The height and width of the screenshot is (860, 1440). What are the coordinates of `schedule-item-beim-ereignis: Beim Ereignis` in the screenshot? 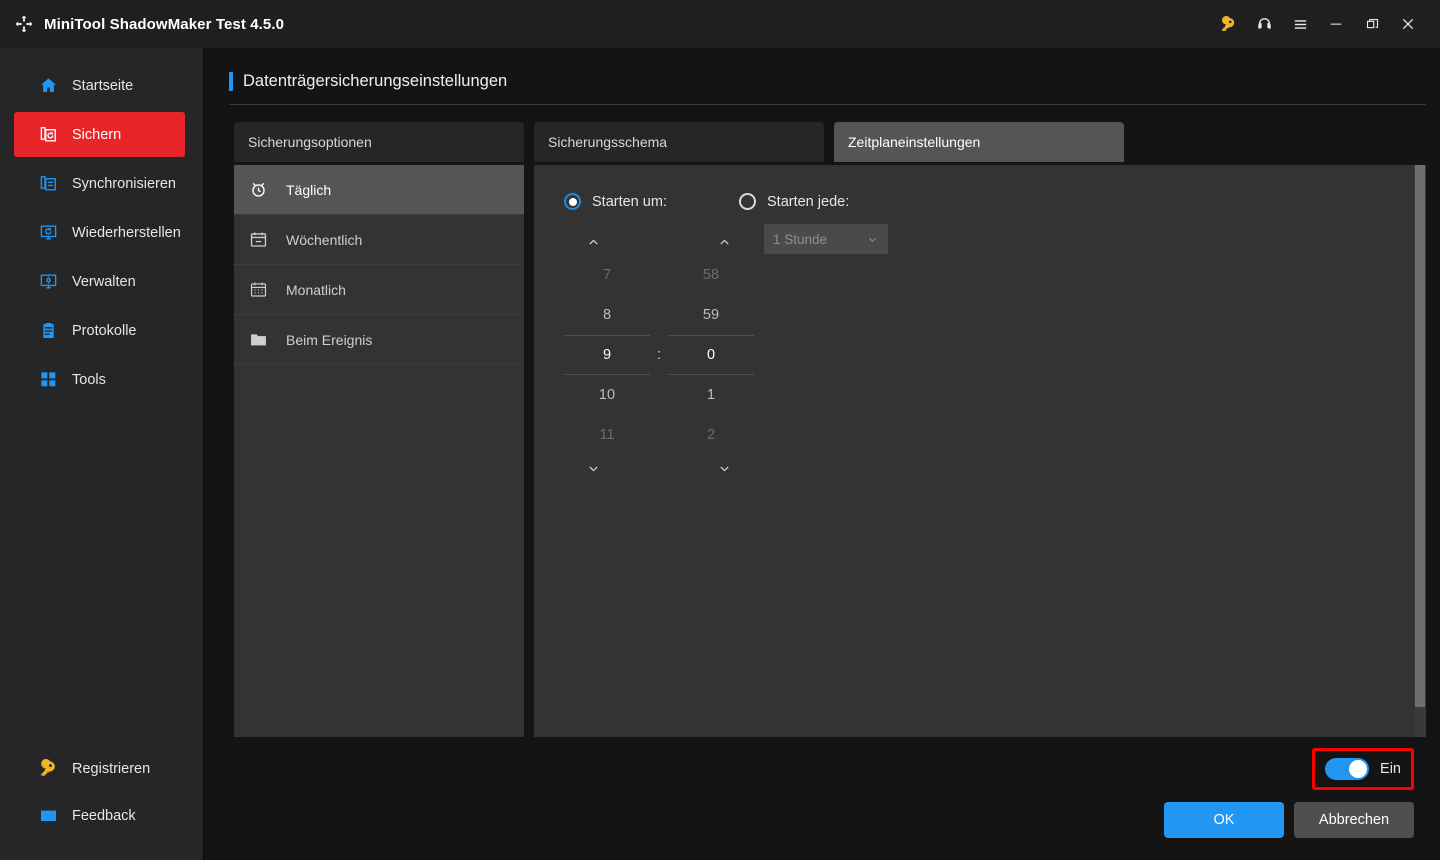 It's located at (379, 340).